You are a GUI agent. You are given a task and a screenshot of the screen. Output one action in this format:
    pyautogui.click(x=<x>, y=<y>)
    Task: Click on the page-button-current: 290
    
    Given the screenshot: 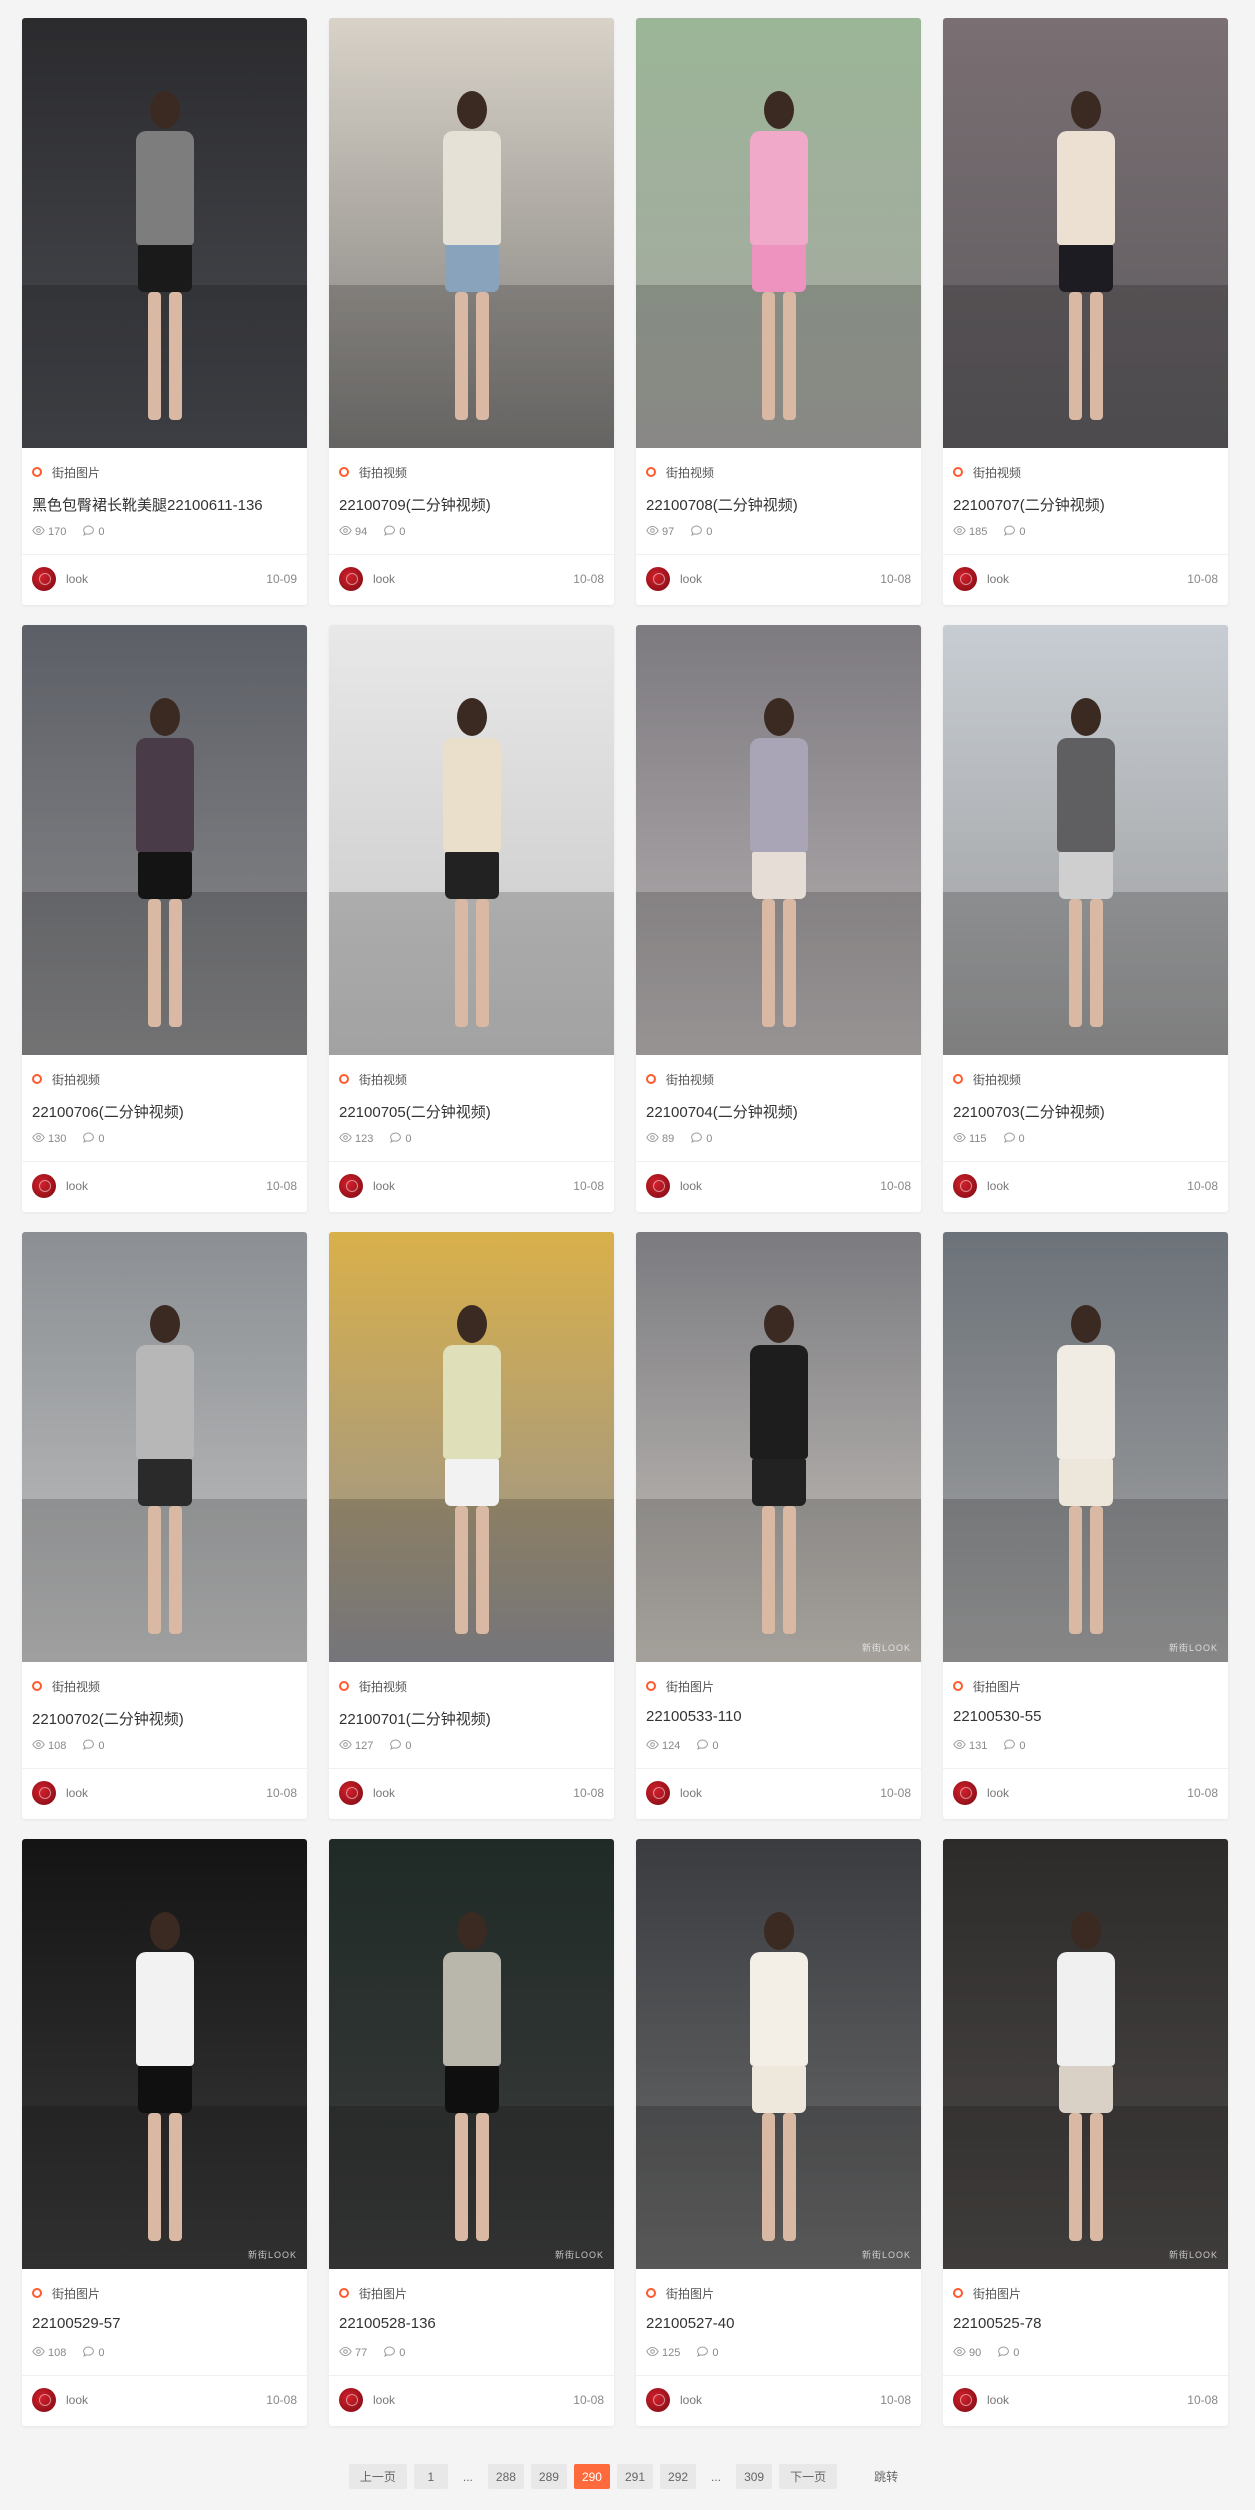 What is the action you would take?
    pyautogui.click(x=591, y=2476)
    